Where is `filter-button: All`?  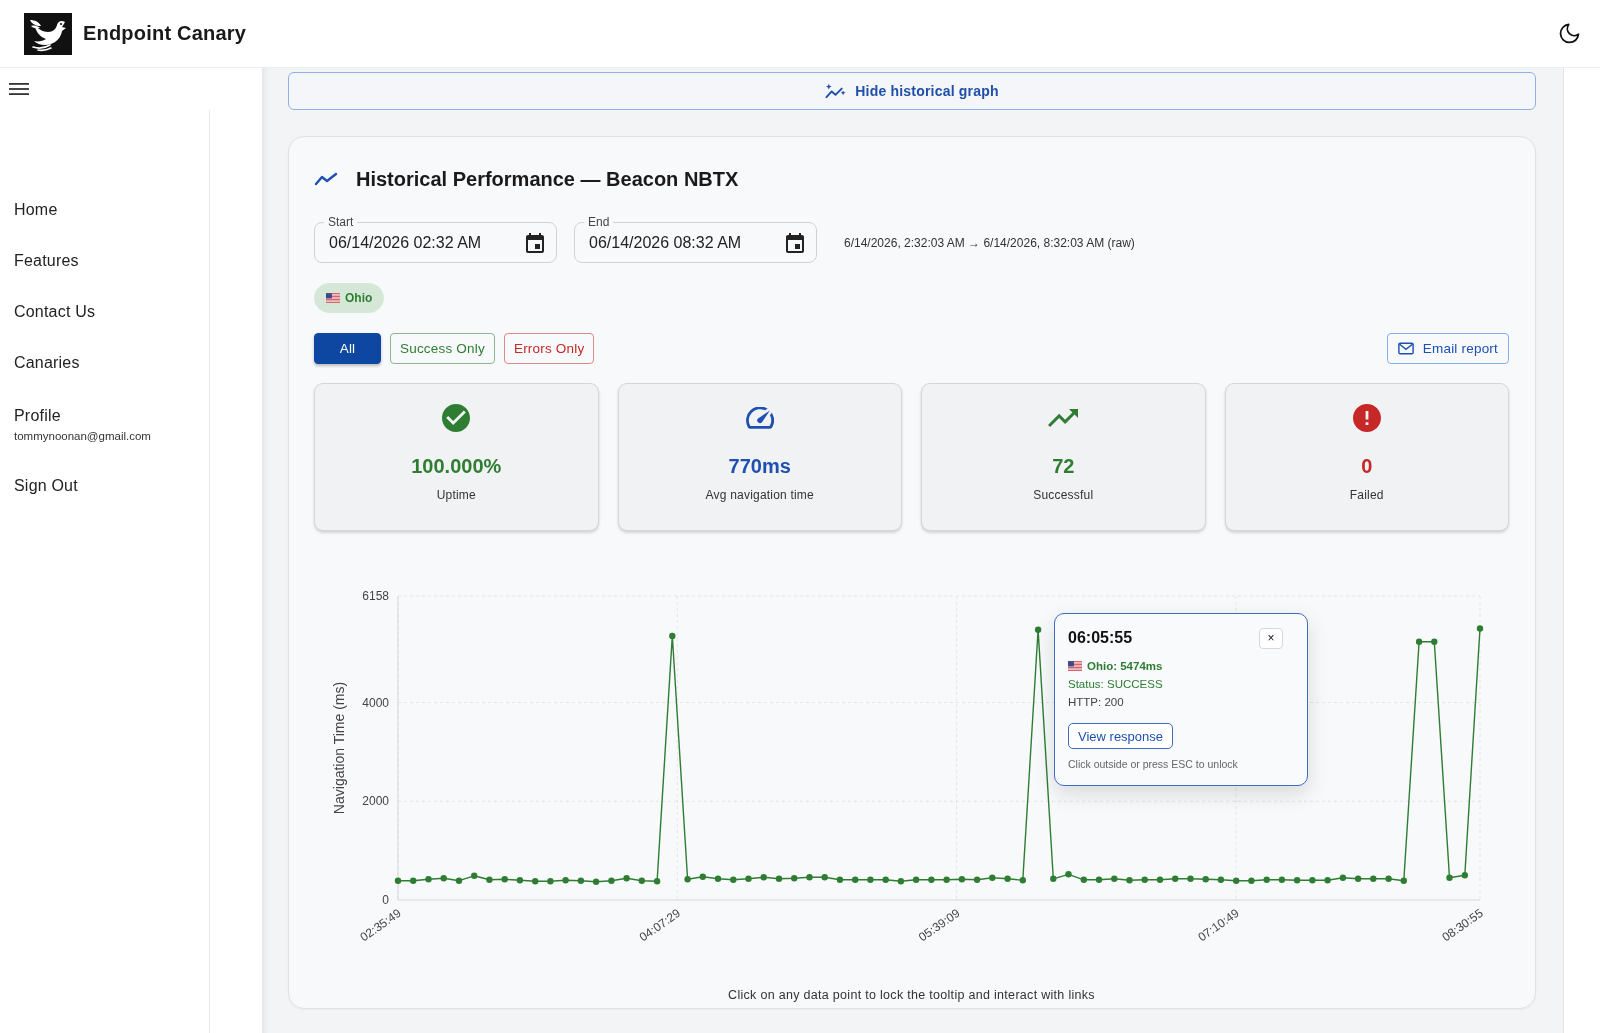
filter-button: All is located at coordinates (347, 348).